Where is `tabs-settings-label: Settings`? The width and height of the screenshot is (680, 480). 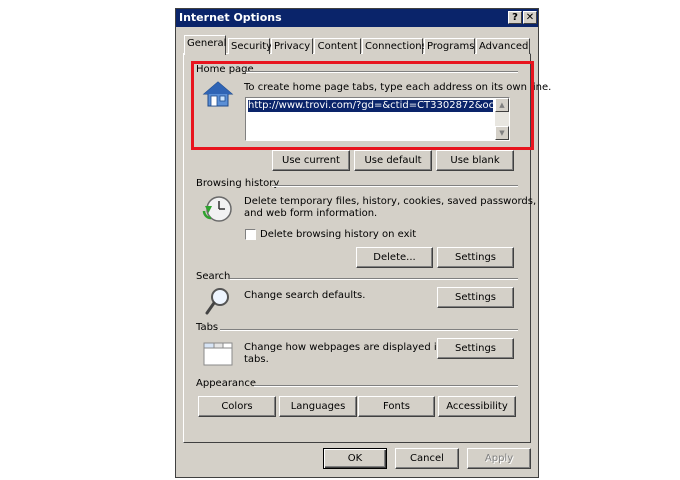 tabs-settings-label: Settings is located at coordinates (475, 348).